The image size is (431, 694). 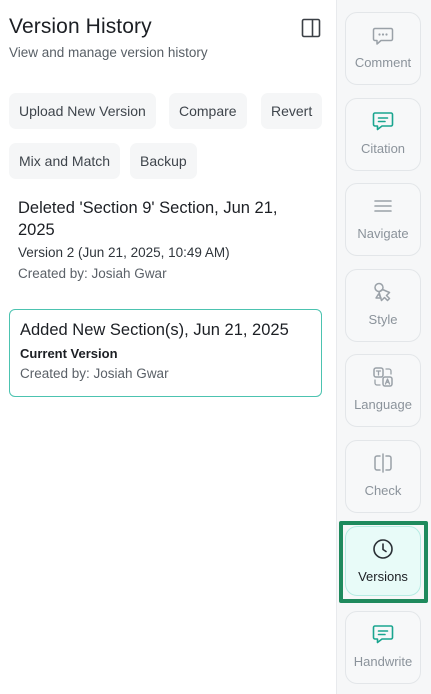 What do you see at coordinates (292, 111) in the screenshot?
I see `revert-button: Revert` at bounding box center [292, 111].